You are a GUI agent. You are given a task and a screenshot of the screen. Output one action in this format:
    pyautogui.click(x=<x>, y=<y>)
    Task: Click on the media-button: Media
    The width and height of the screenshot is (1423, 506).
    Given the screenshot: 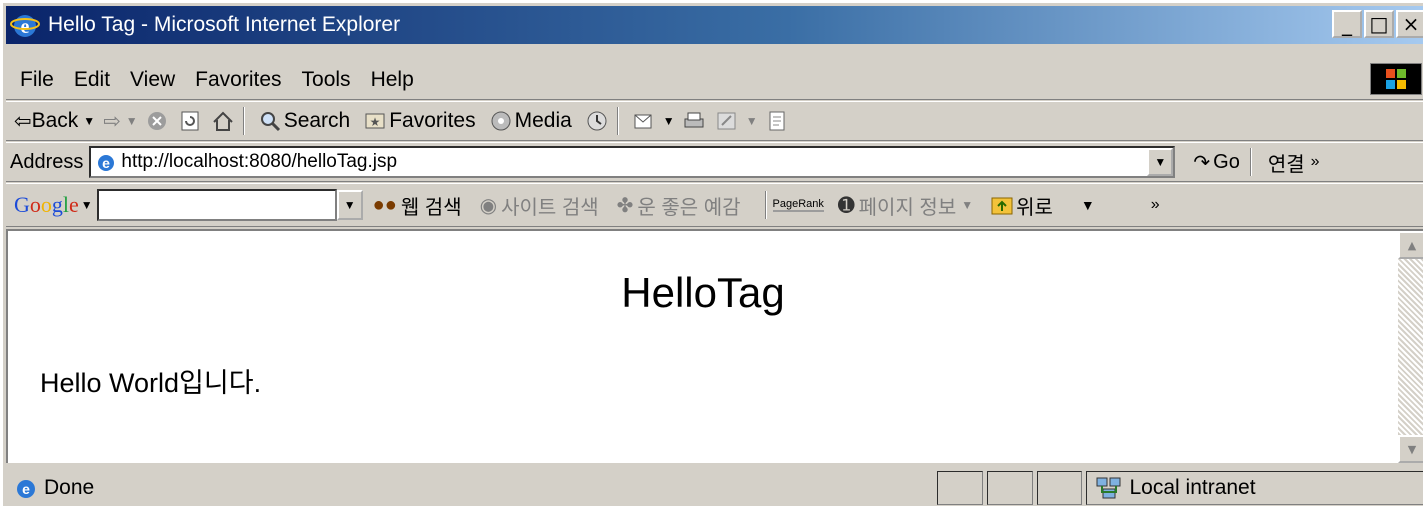 What is the action you would take?
    pyautogui.click(x=531, y=121)
    